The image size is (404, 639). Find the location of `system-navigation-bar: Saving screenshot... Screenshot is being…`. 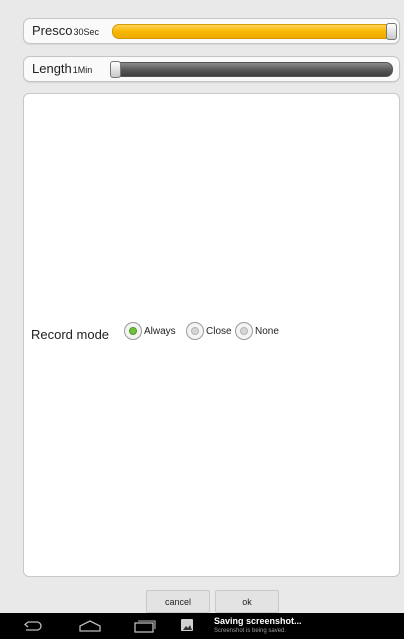

system-navigation-bar: Saving screenshot... Screenshot is being… is located at coordinates (202, 626).